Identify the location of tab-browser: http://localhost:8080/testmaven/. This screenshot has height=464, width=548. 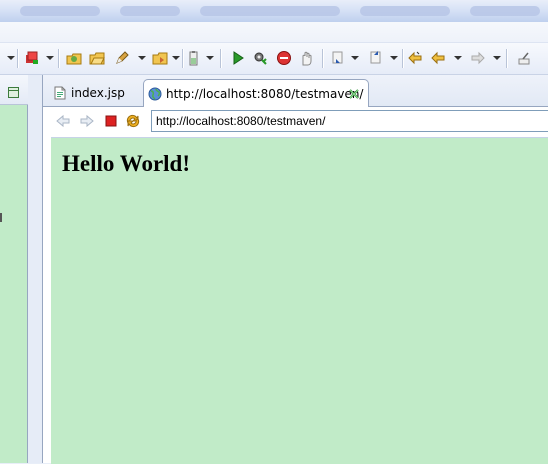
(256, 93).